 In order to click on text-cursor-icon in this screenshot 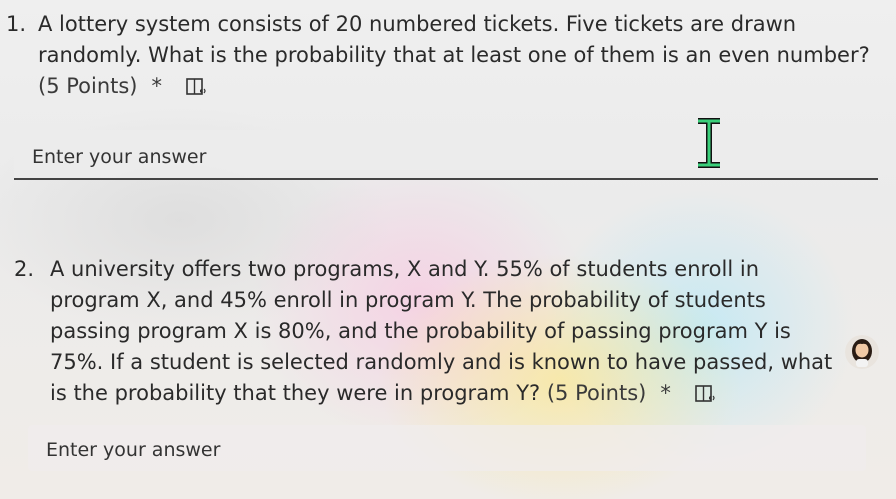, I will do `click(709, 143)`.